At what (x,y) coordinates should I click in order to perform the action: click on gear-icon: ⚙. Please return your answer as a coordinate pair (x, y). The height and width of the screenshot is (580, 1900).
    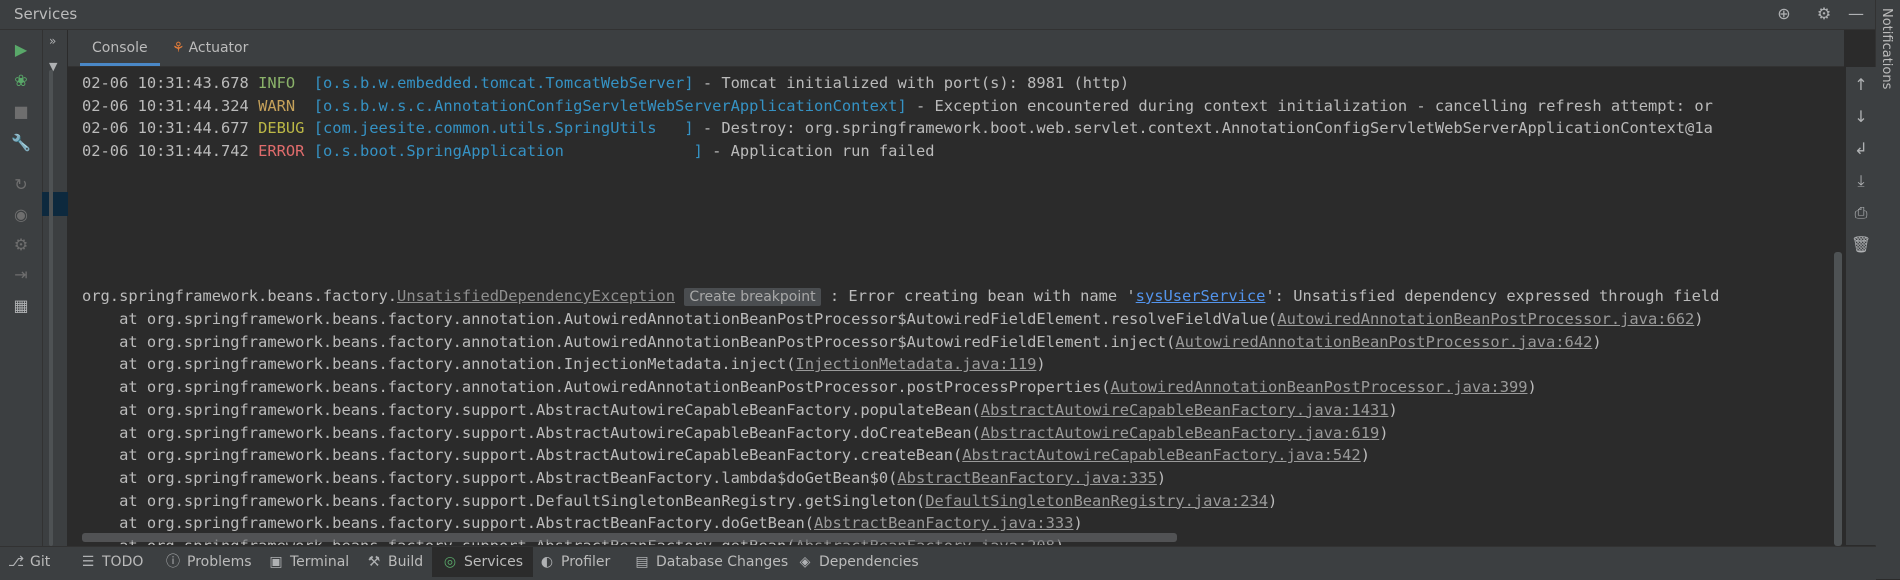
    Looking at the image, I should click on (1824, 14).